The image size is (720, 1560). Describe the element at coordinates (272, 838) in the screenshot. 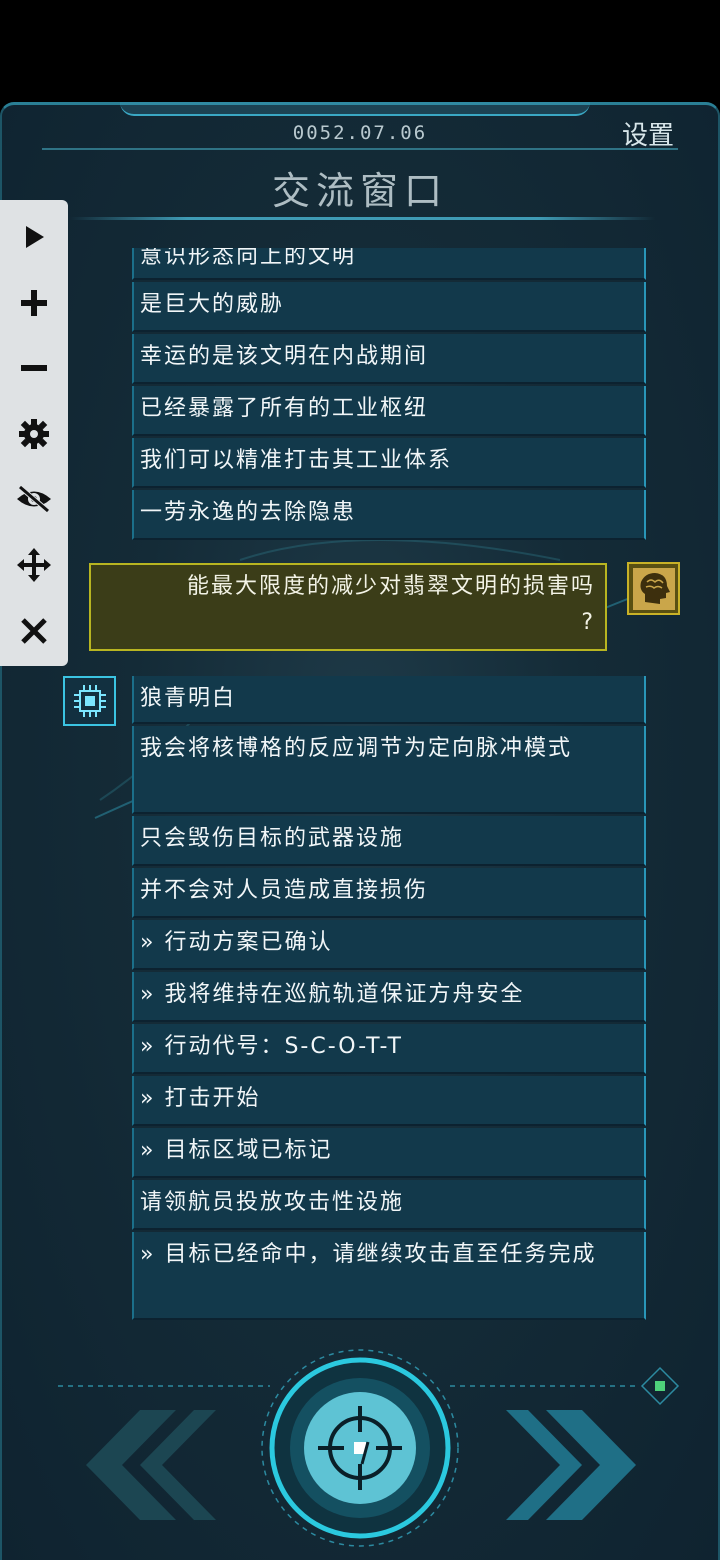

I see `message-text: 只会毁伤目标的武器设施` at that location.